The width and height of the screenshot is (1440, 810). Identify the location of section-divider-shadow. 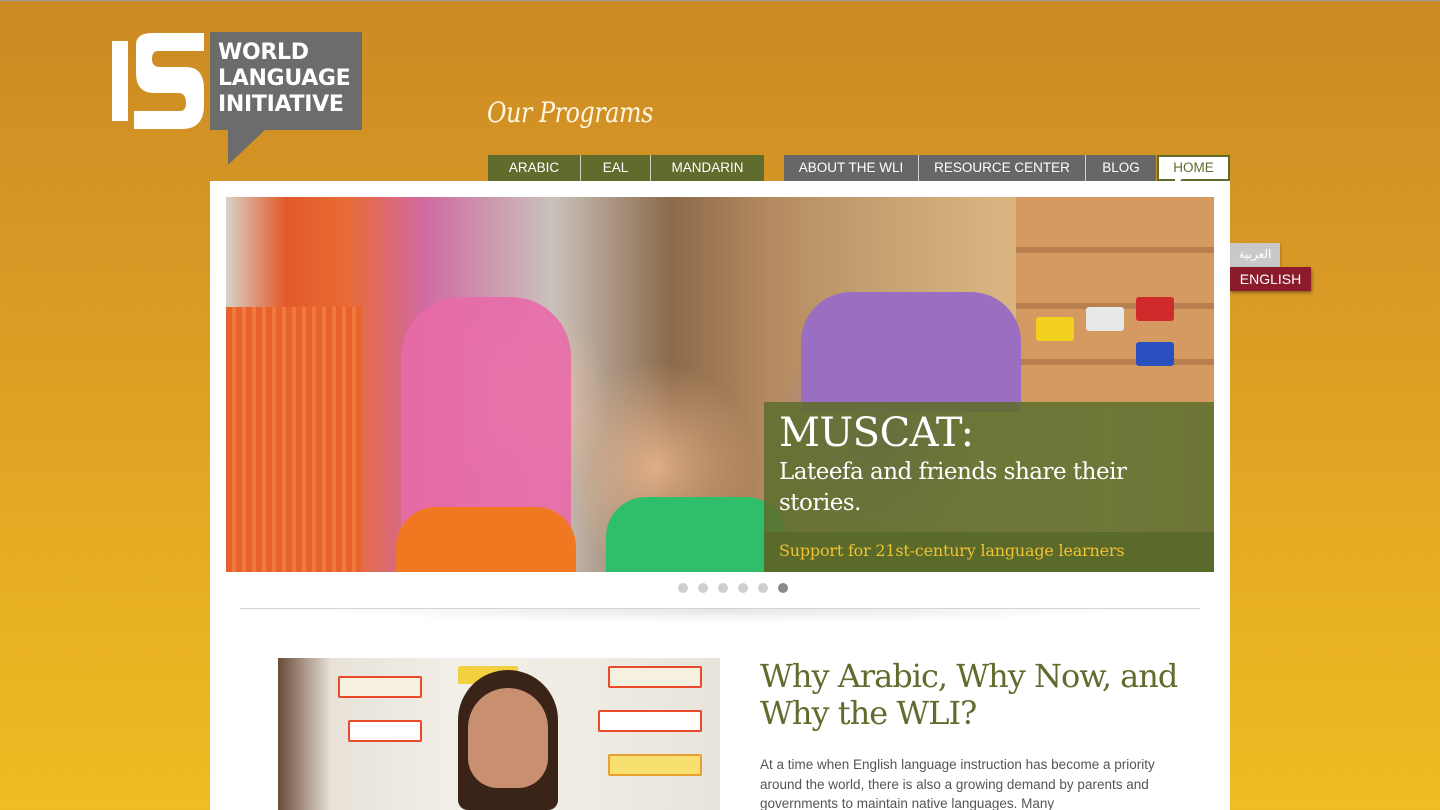
(720, 616).